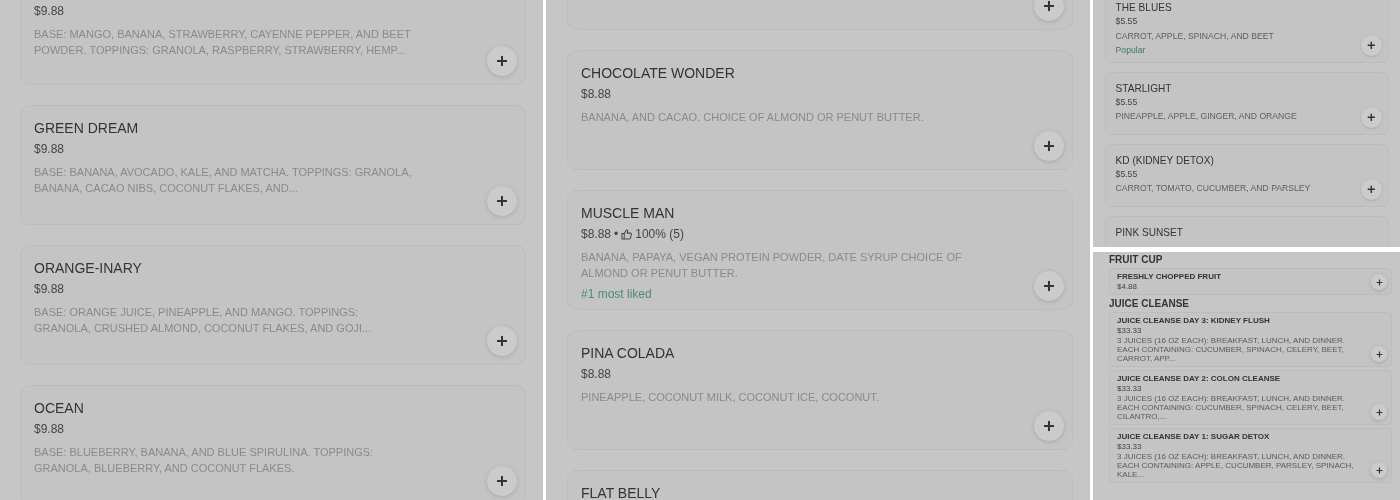 Image resolution: width=1400 pixels, height=500 pixels. I want to click on item-name: MUSCLE MAN, so click(628, 213).